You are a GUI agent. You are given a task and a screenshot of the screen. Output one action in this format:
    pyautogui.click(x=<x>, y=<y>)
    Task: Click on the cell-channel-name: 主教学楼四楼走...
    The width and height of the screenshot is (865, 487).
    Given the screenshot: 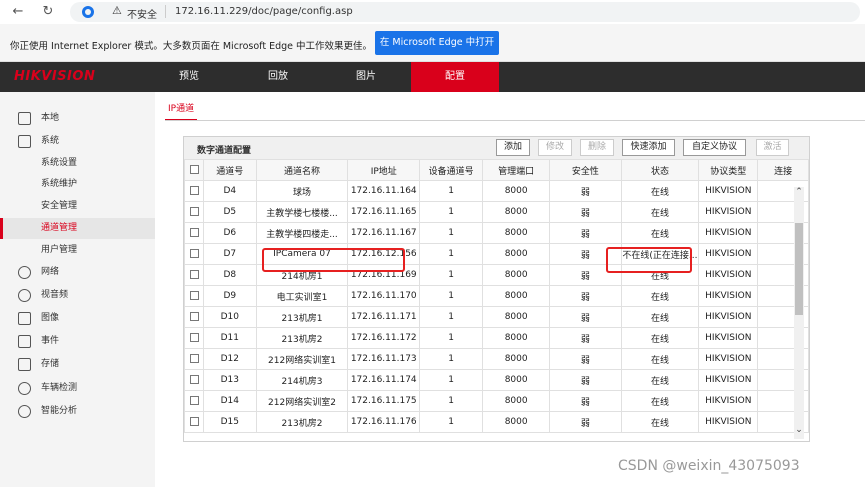 What is the action you would take?
    pyautogui.click(x=302, y=233)
    